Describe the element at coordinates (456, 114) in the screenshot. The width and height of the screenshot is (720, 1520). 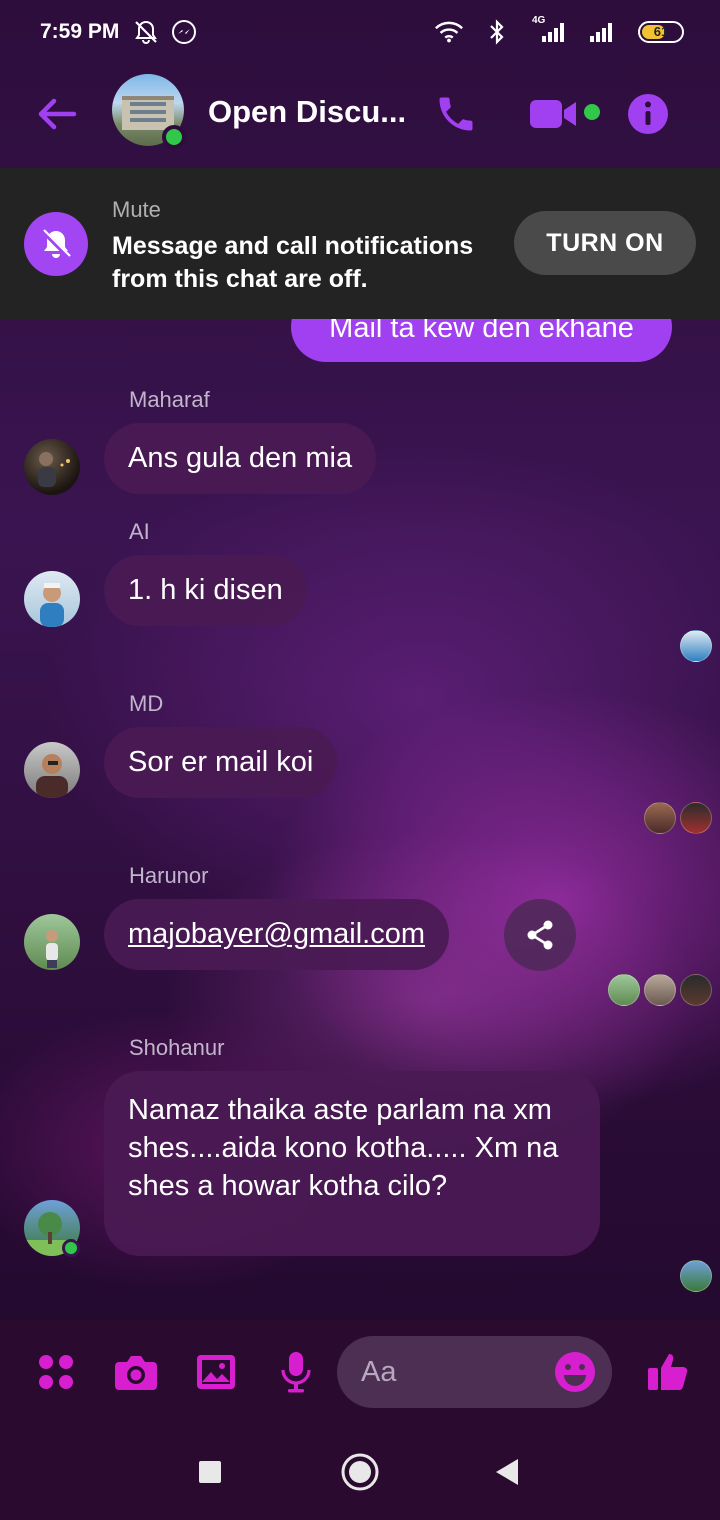
I see `phone-icon` at that location.